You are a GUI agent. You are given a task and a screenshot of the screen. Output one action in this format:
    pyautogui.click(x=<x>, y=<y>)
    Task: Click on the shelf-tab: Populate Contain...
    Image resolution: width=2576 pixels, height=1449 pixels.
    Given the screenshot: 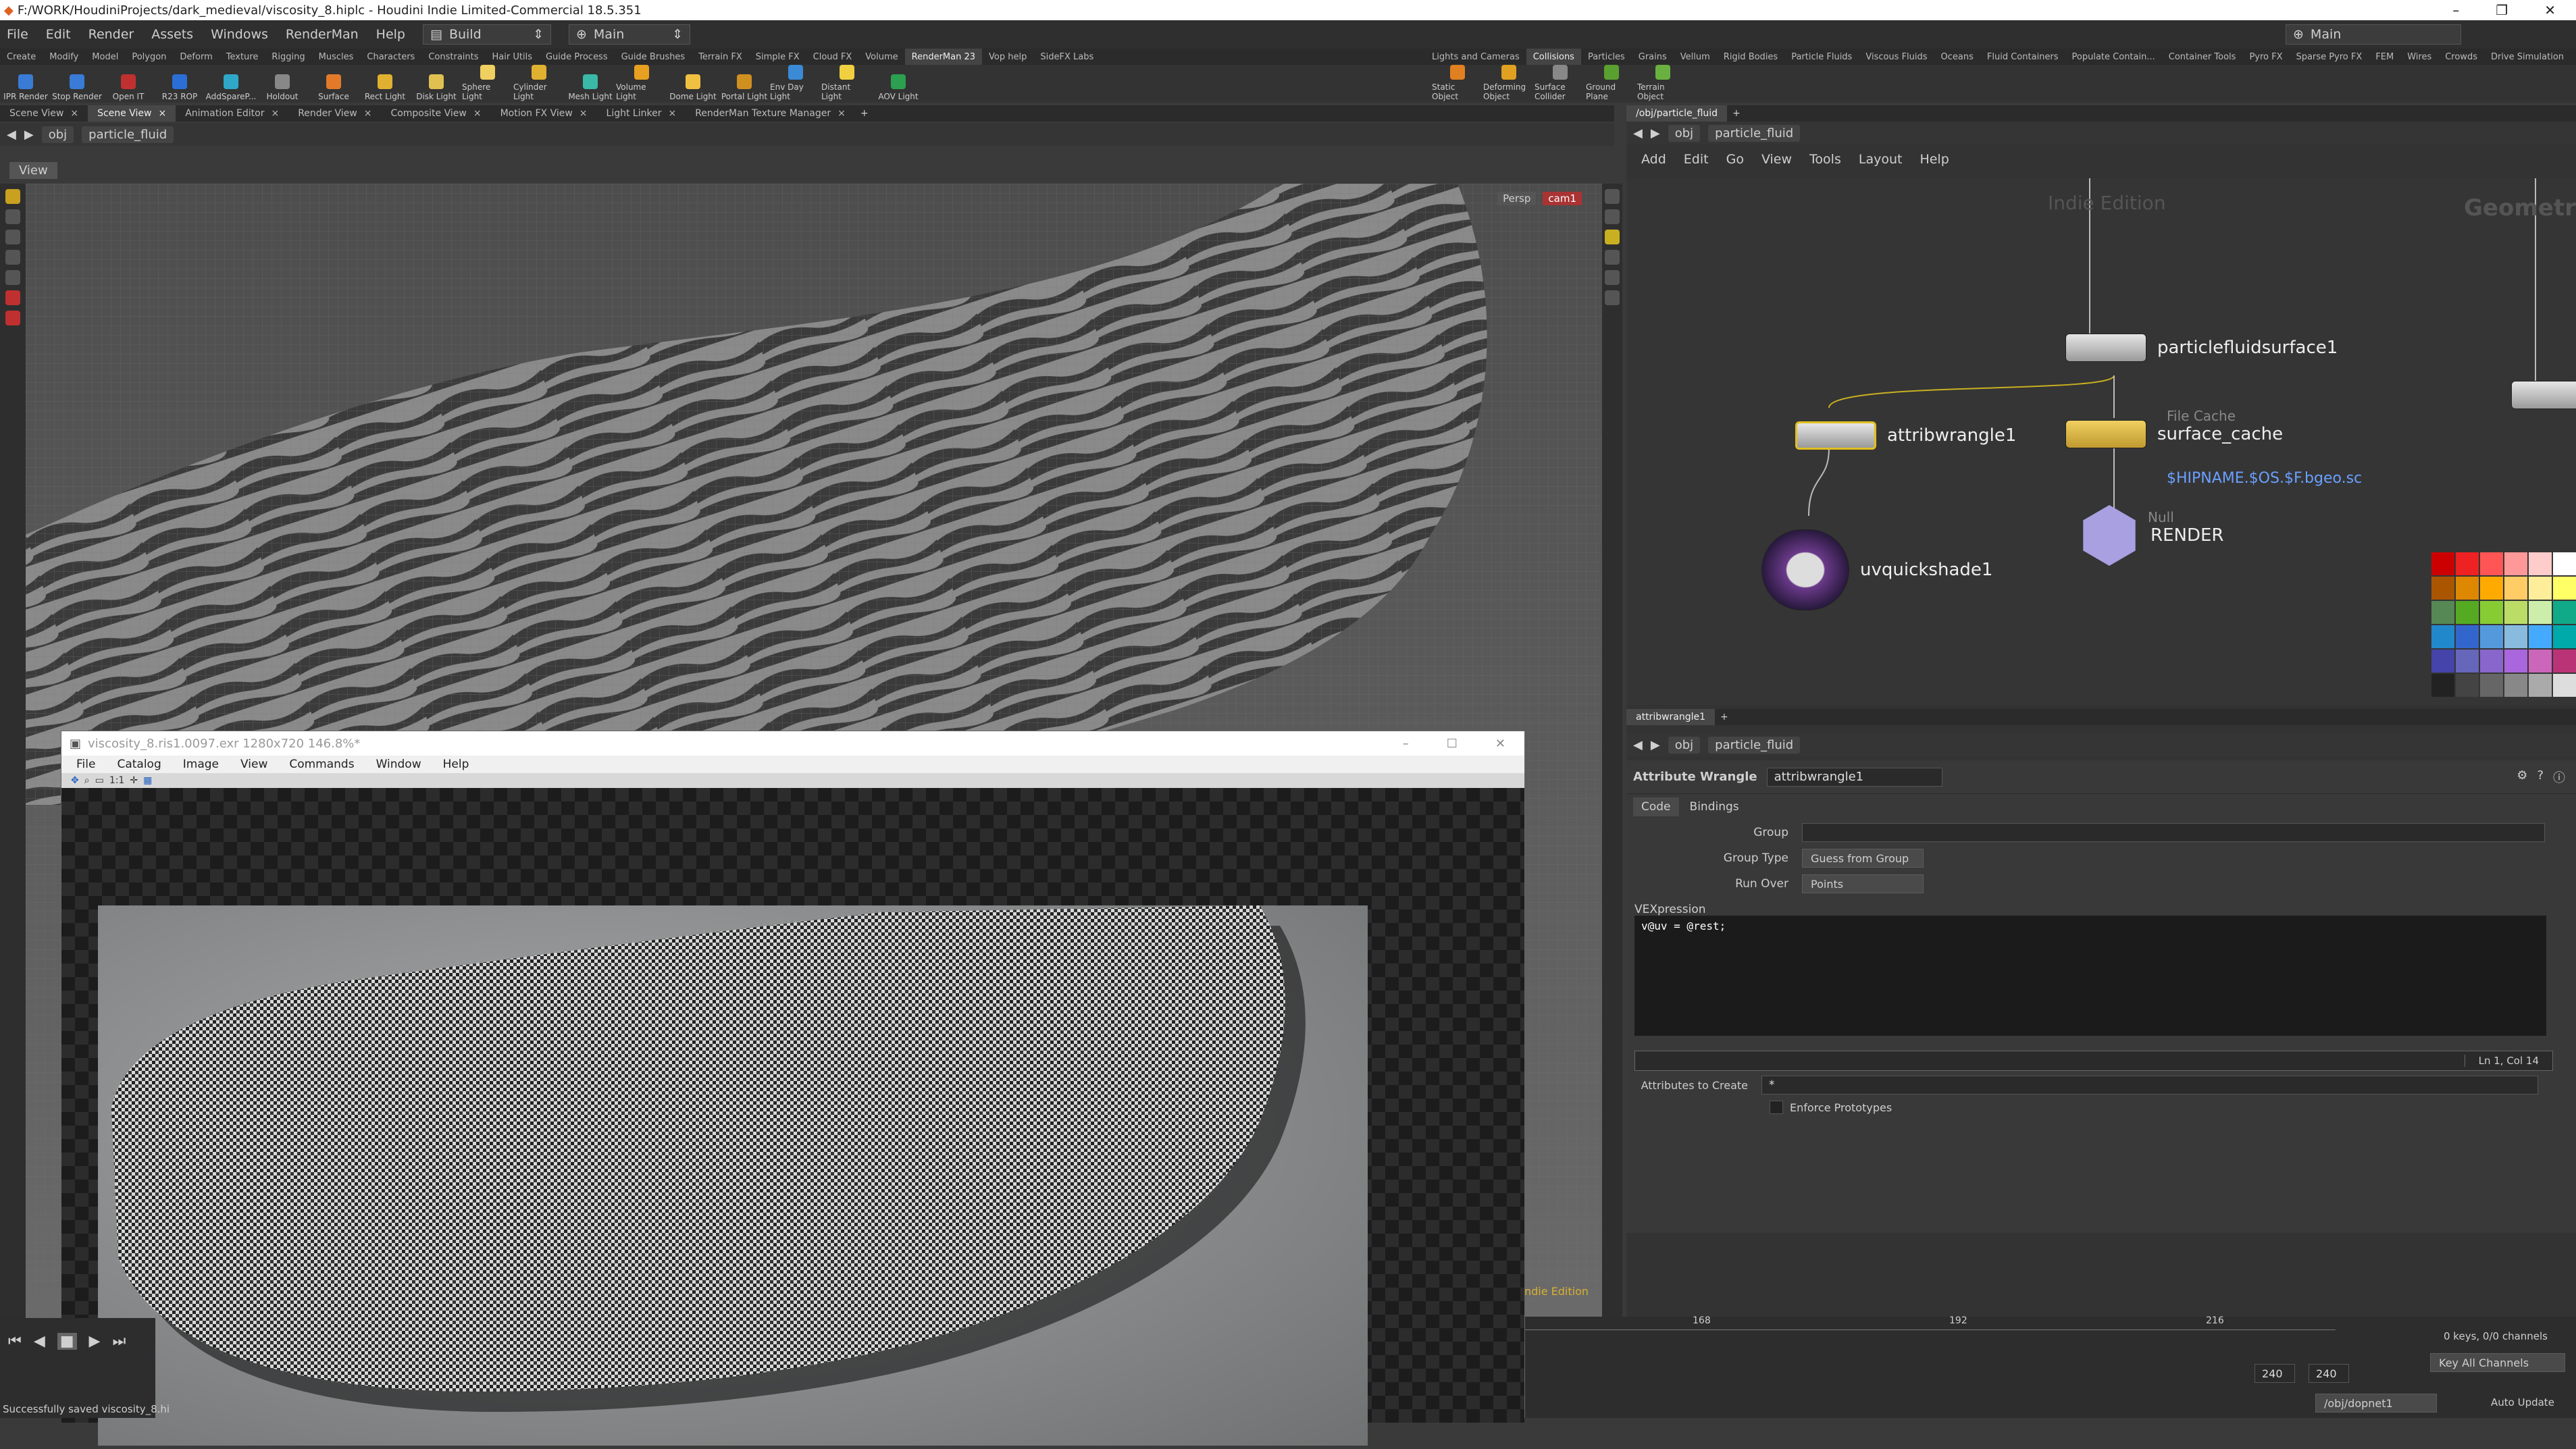 What is the action you would take?
    pyautogui.click(x=2113, y=57)
    